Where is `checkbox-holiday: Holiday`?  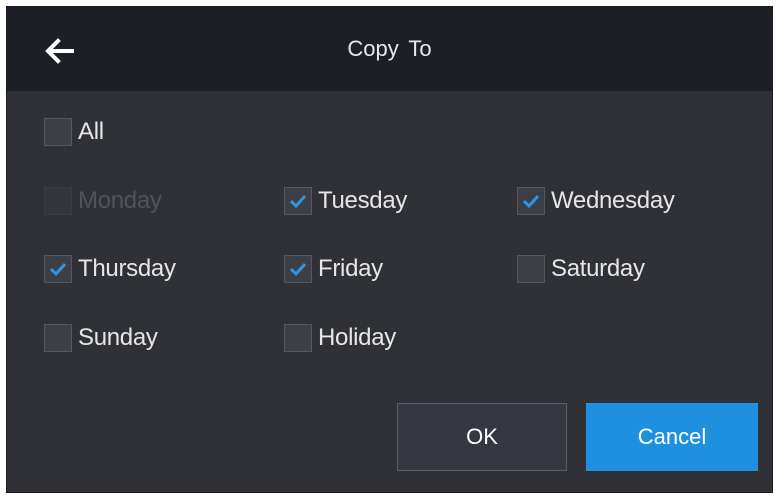
checkbox-holiday: Holiday is located at coordinates (340, 338).